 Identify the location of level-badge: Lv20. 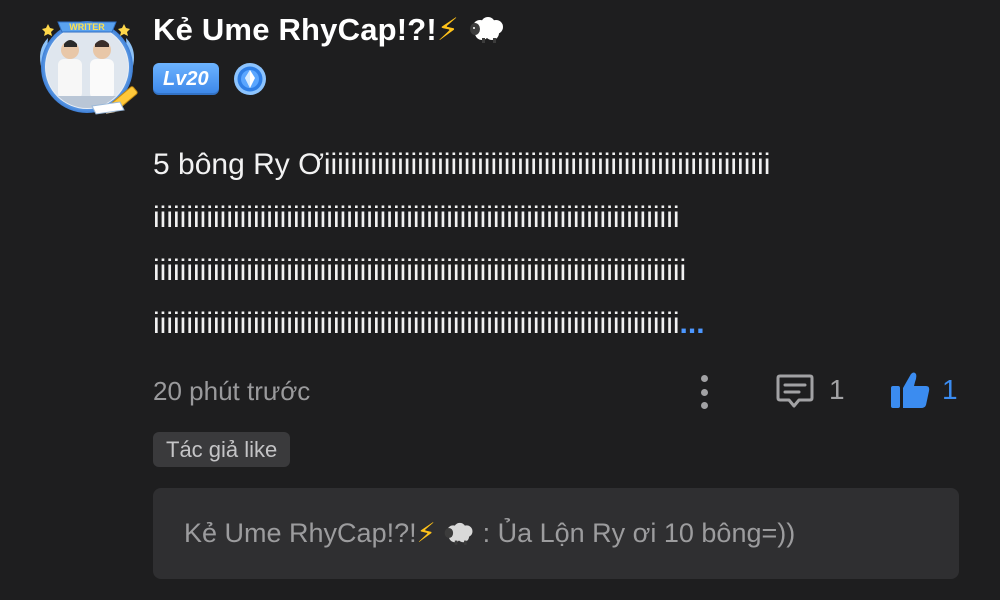
(186, 79).